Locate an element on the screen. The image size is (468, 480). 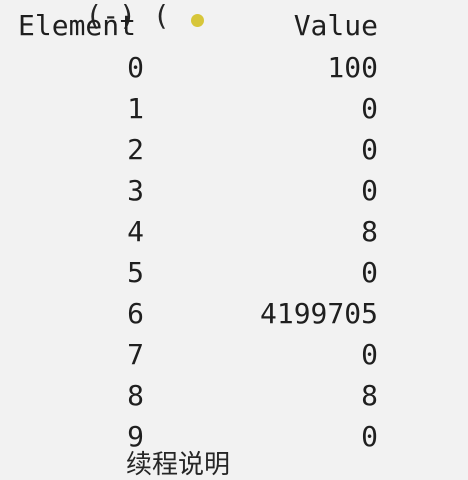
element-index-cell: 7 is located at coordinates (135, 354).